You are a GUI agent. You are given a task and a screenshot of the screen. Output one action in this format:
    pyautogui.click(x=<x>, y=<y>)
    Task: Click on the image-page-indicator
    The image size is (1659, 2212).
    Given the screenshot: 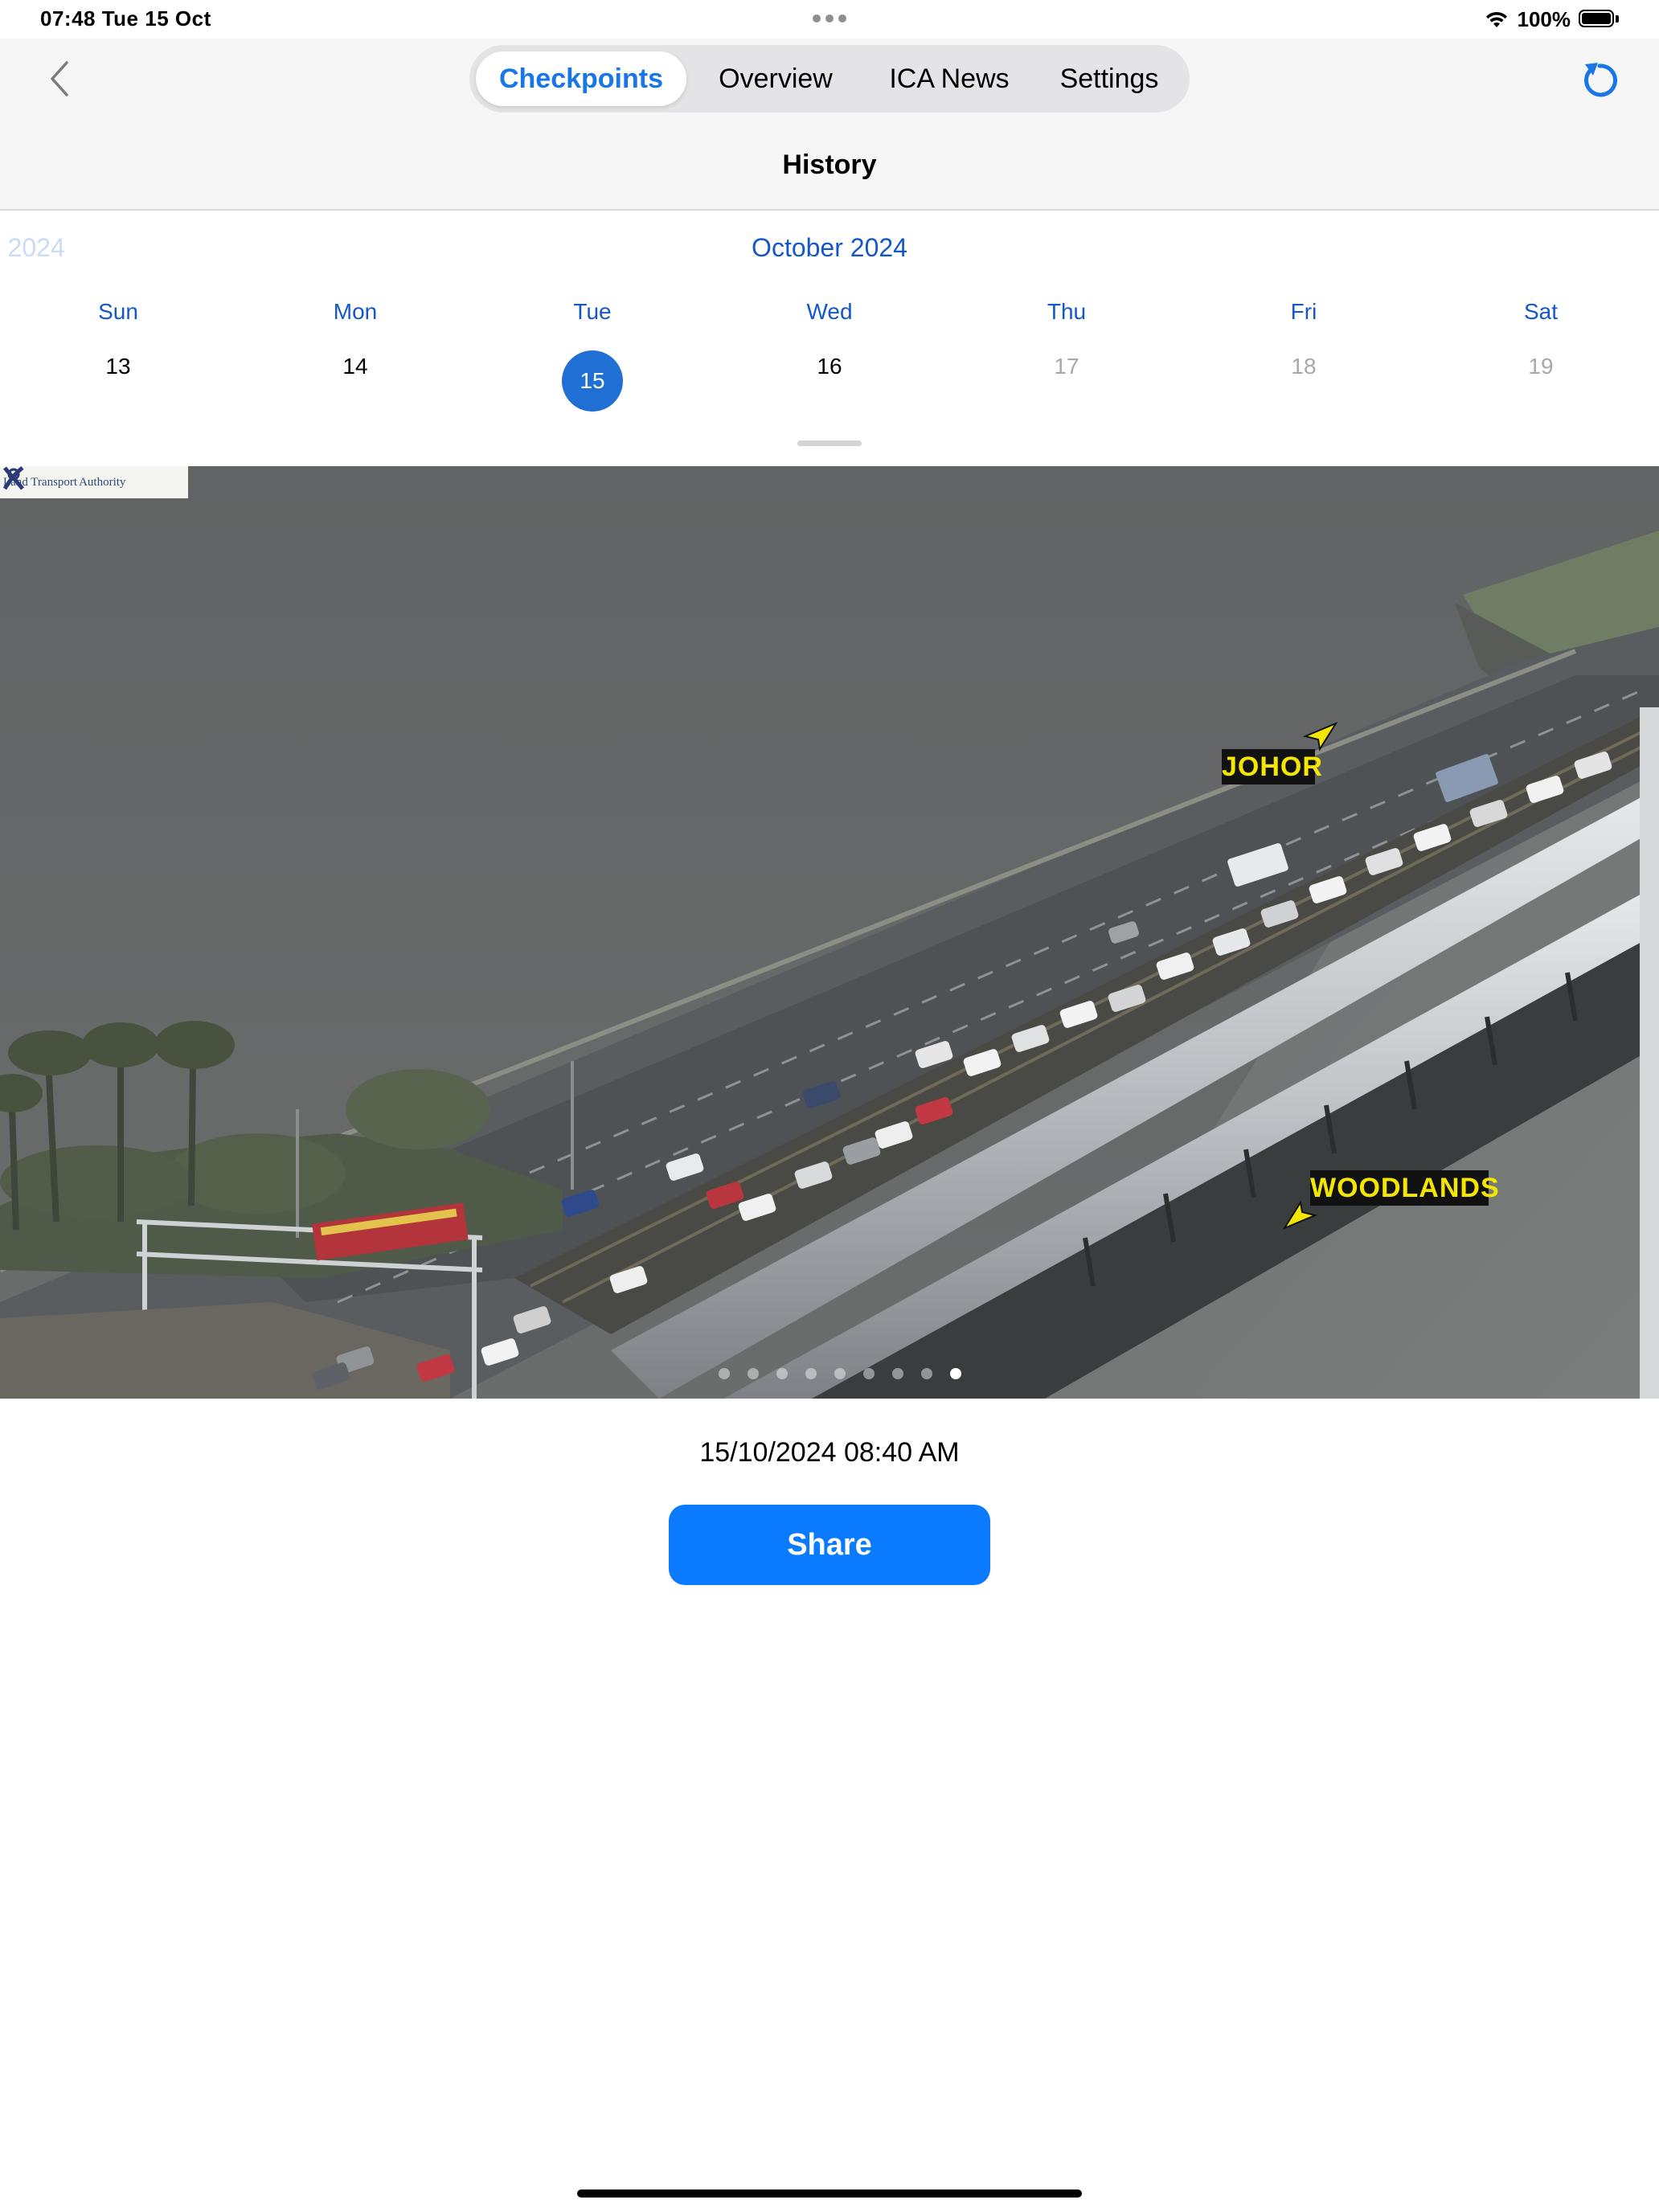 What is the action you would take?
    pyautogui.click(x=840, y=1373)
    